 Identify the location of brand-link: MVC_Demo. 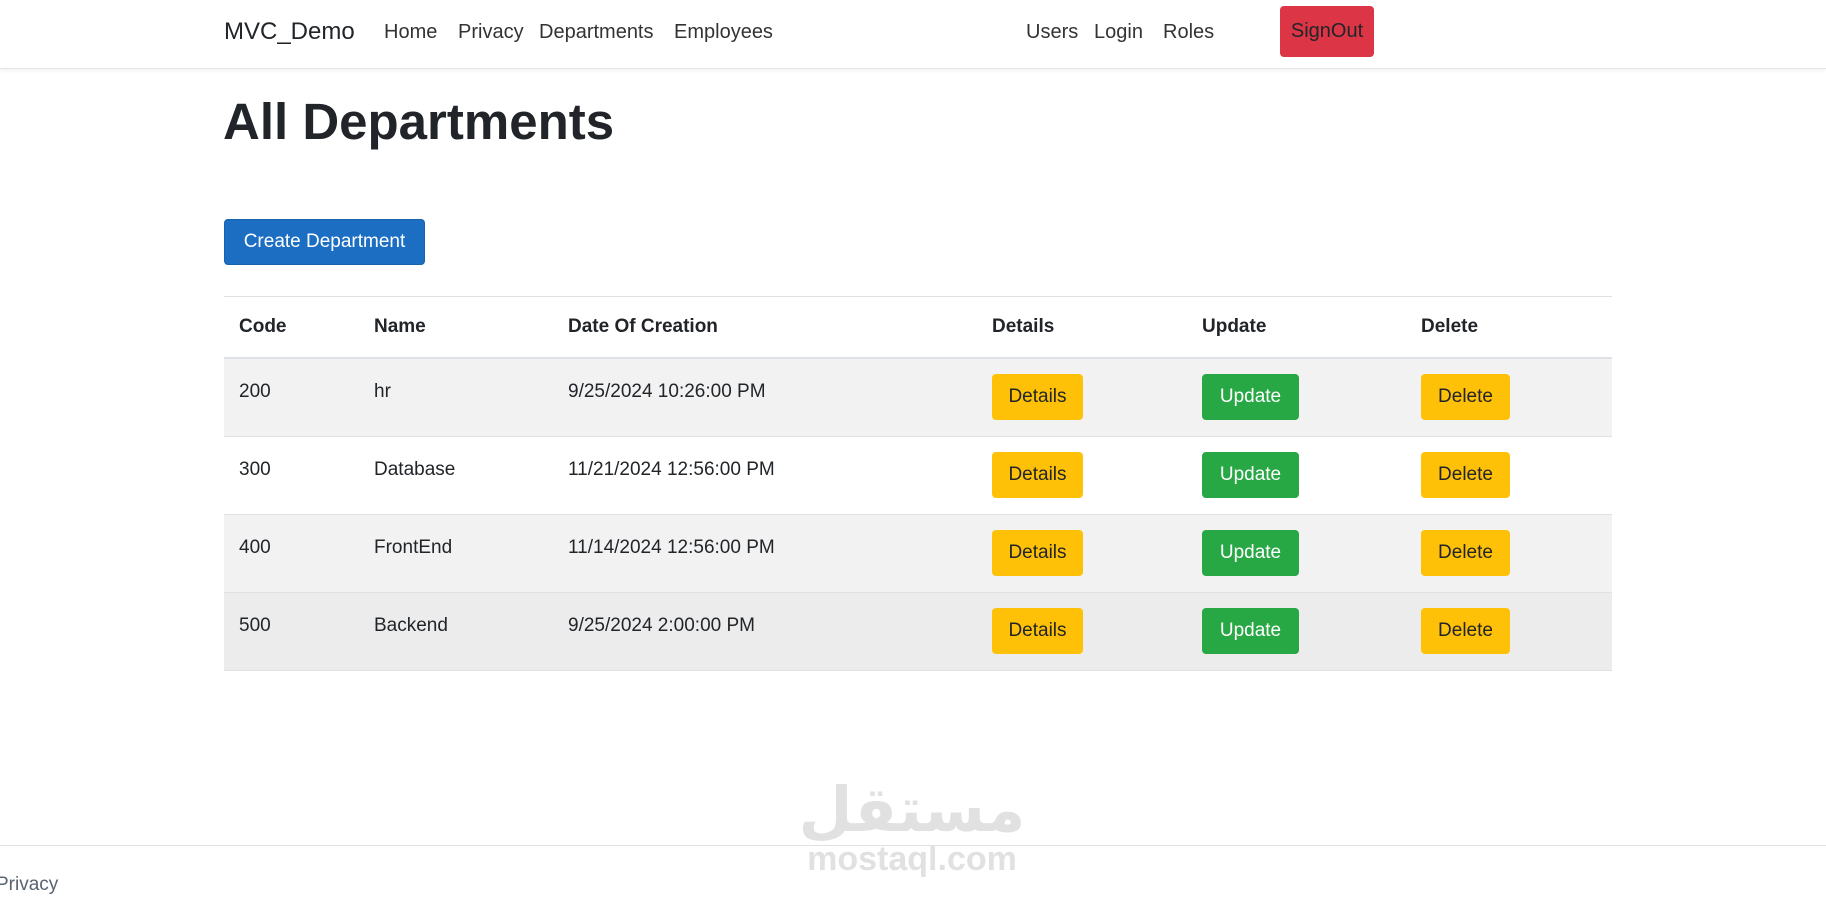
(289, 32).